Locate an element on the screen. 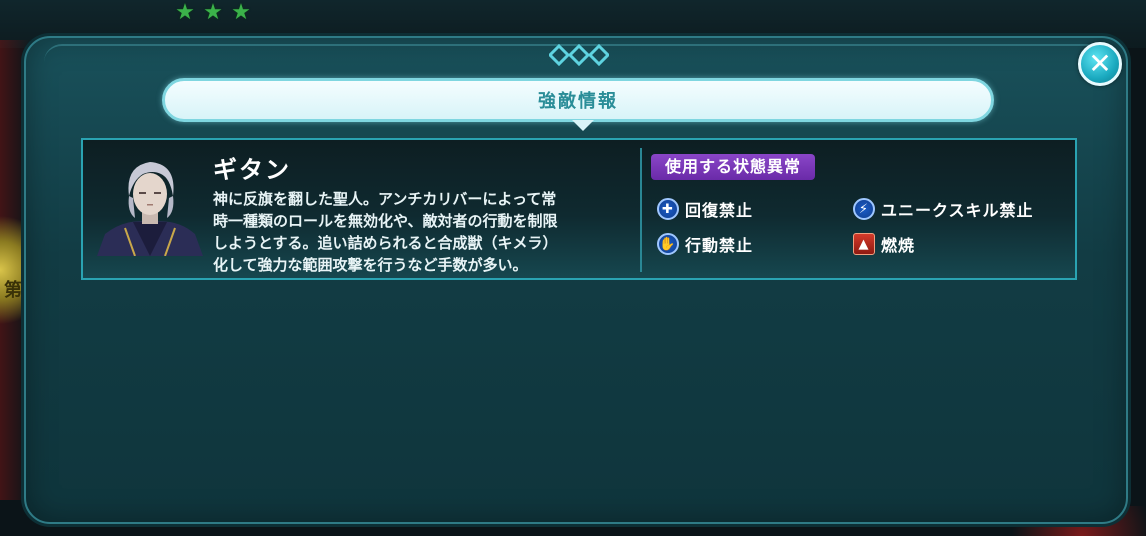 This screenshot has height=536, width=1146. enemy-name: ギタン is located at coordinates (252, 170).